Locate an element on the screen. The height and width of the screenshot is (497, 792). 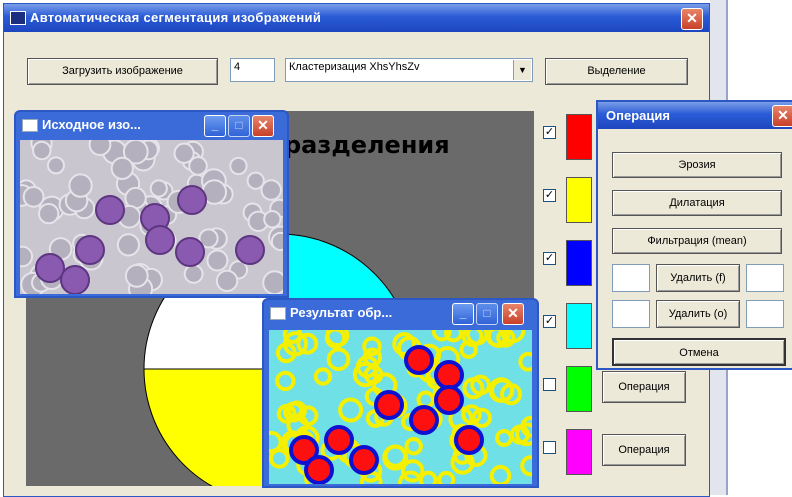
operation-button-4: Операция is located at coordinates (644, 387).